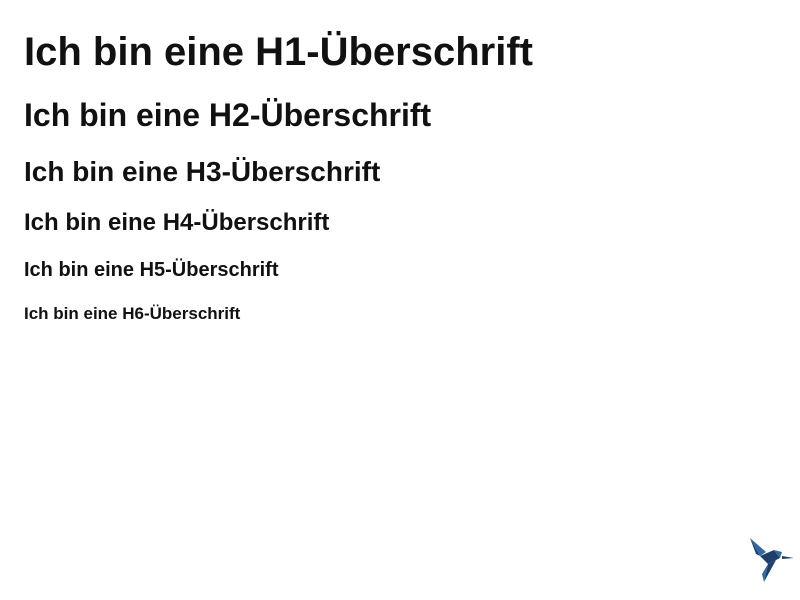 The height and width of the screenshot is (600, 800). Describe the element at coordinates (770, 560) in the screenshot. I see `hummingbird-logo-icon` at that location.